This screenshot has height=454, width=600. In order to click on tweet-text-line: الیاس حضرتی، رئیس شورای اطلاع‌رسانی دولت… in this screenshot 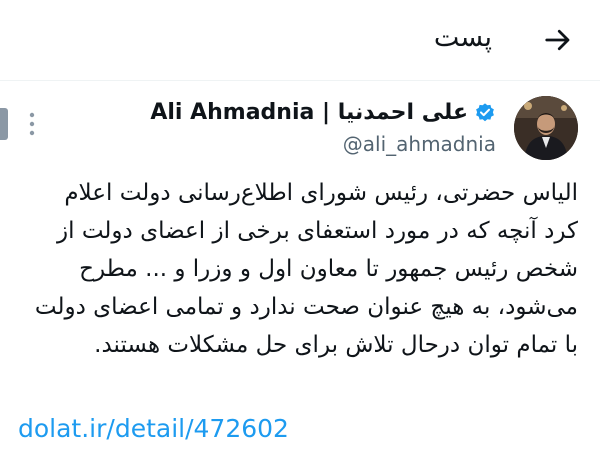, I will do `click(321, 193)`.